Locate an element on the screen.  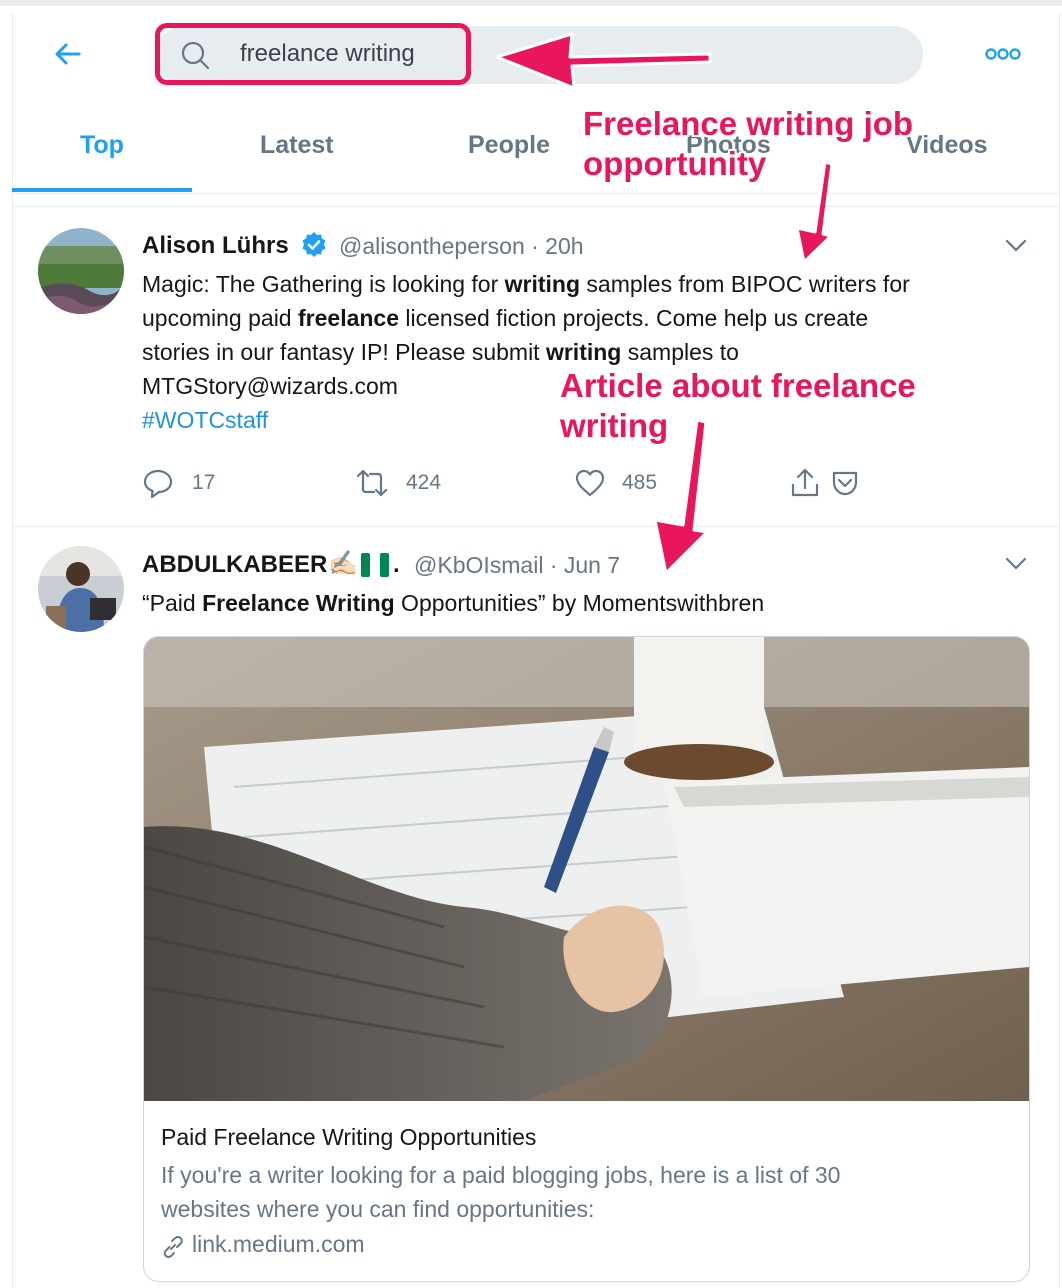
tab-top: Top is located at coordinates (102, 145).